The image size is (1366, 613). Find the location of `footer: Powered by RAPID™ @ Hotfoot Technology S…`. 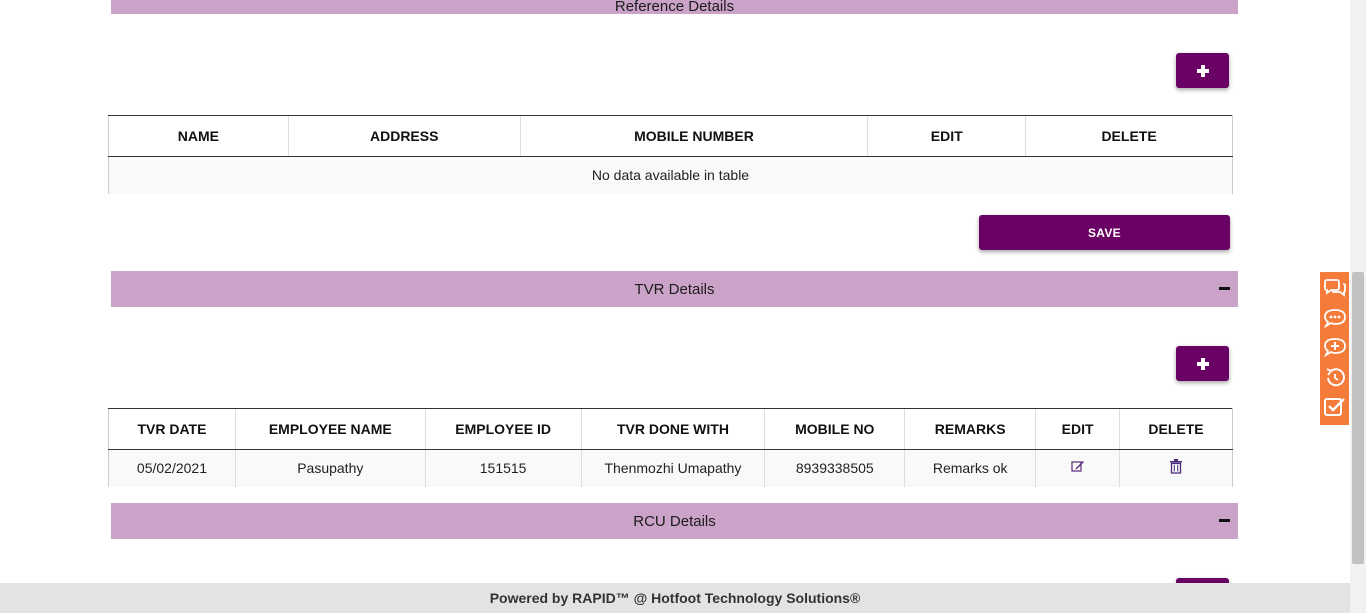

footer: Powered by RAPID™ @ Hotfoot Technology S… is located at coordinates (675, 598).